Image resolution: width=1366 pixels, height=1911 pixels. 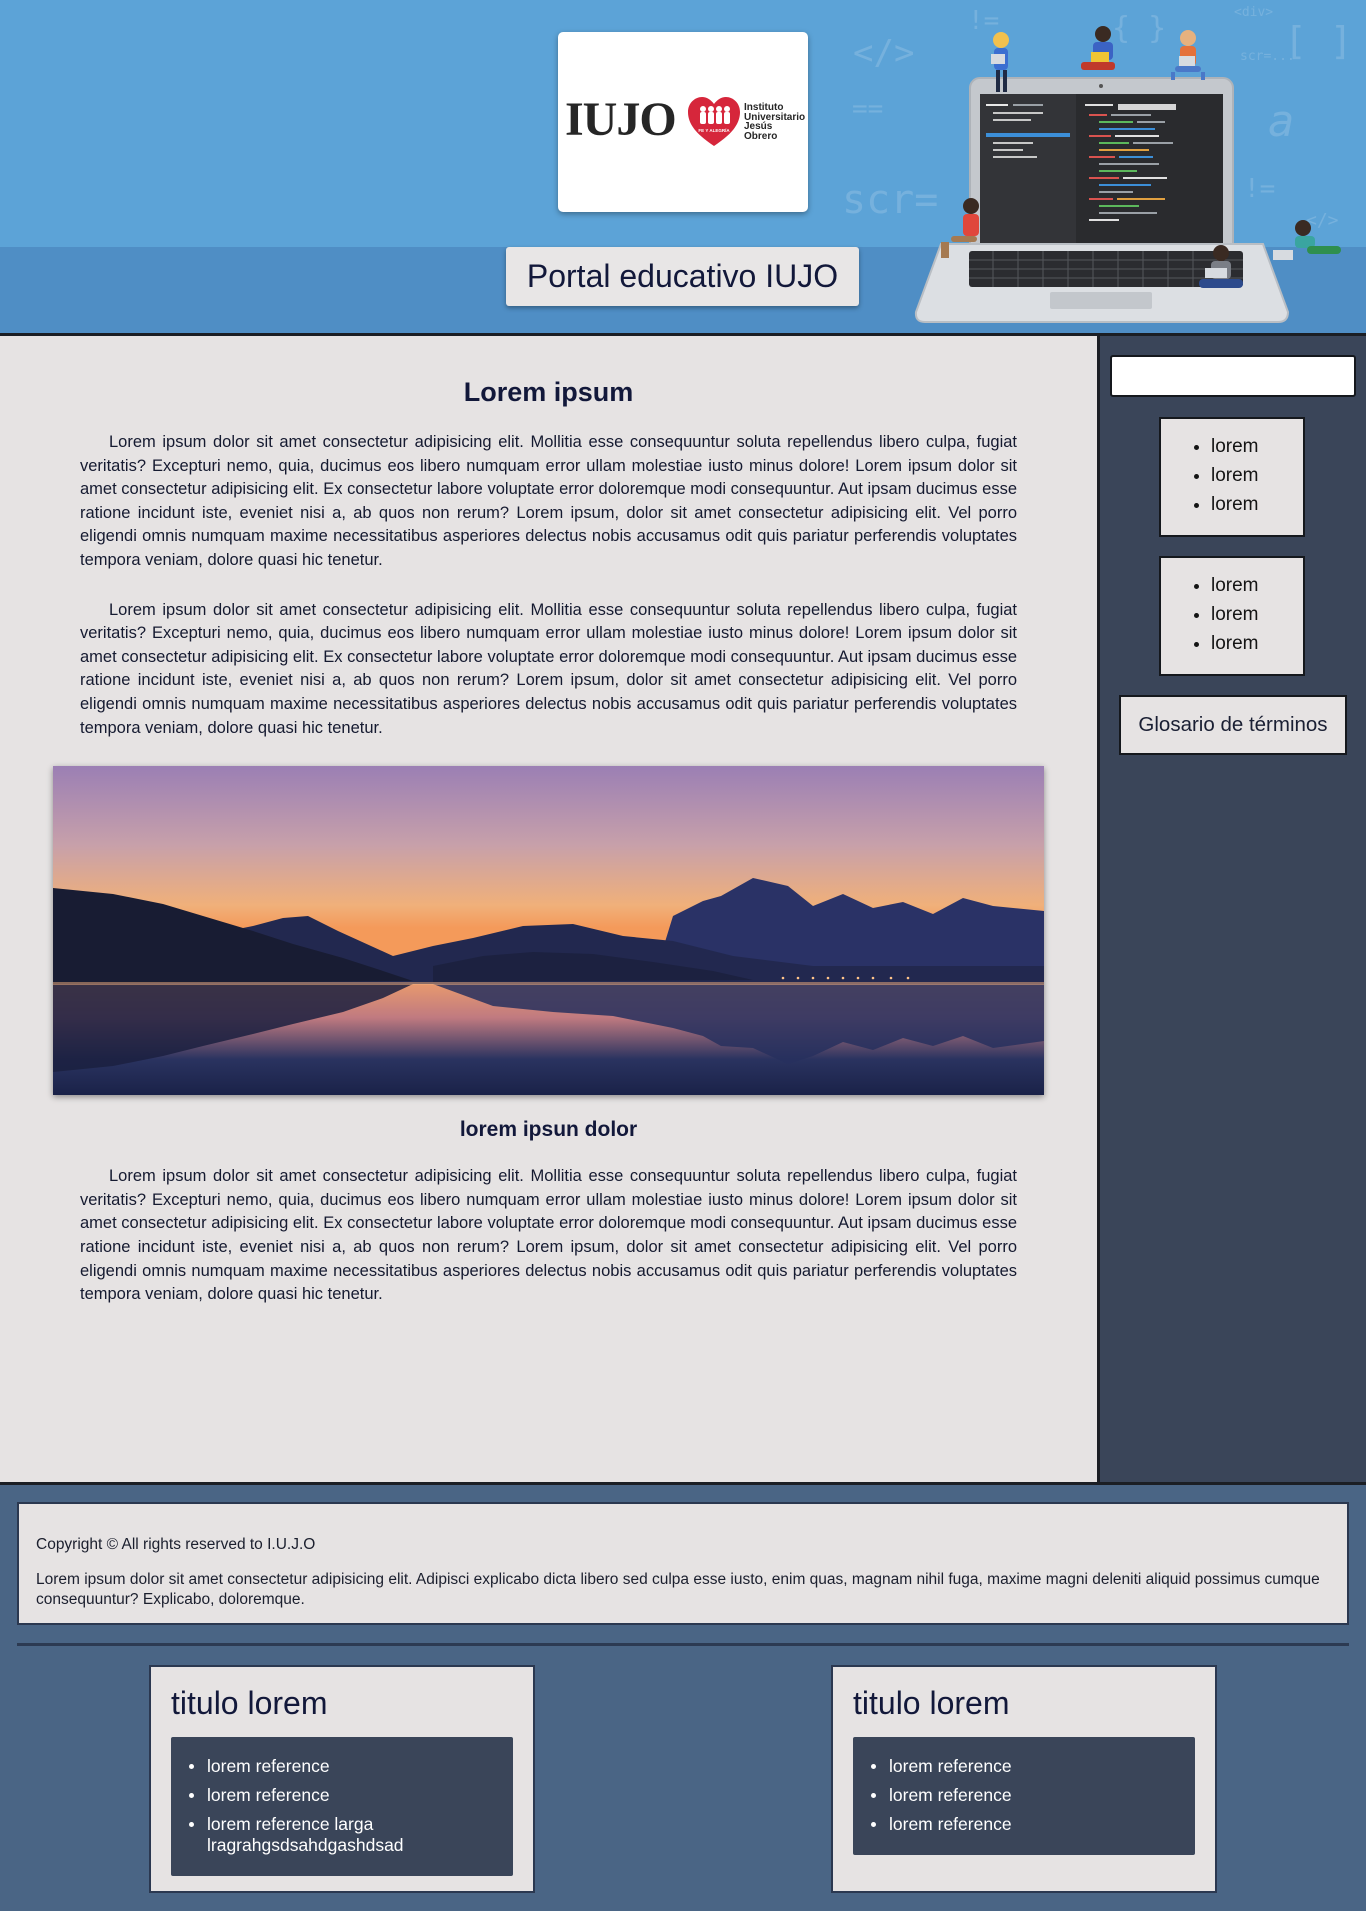 I want to click on laptop-students-illustration, so click(x=1127, y=174).